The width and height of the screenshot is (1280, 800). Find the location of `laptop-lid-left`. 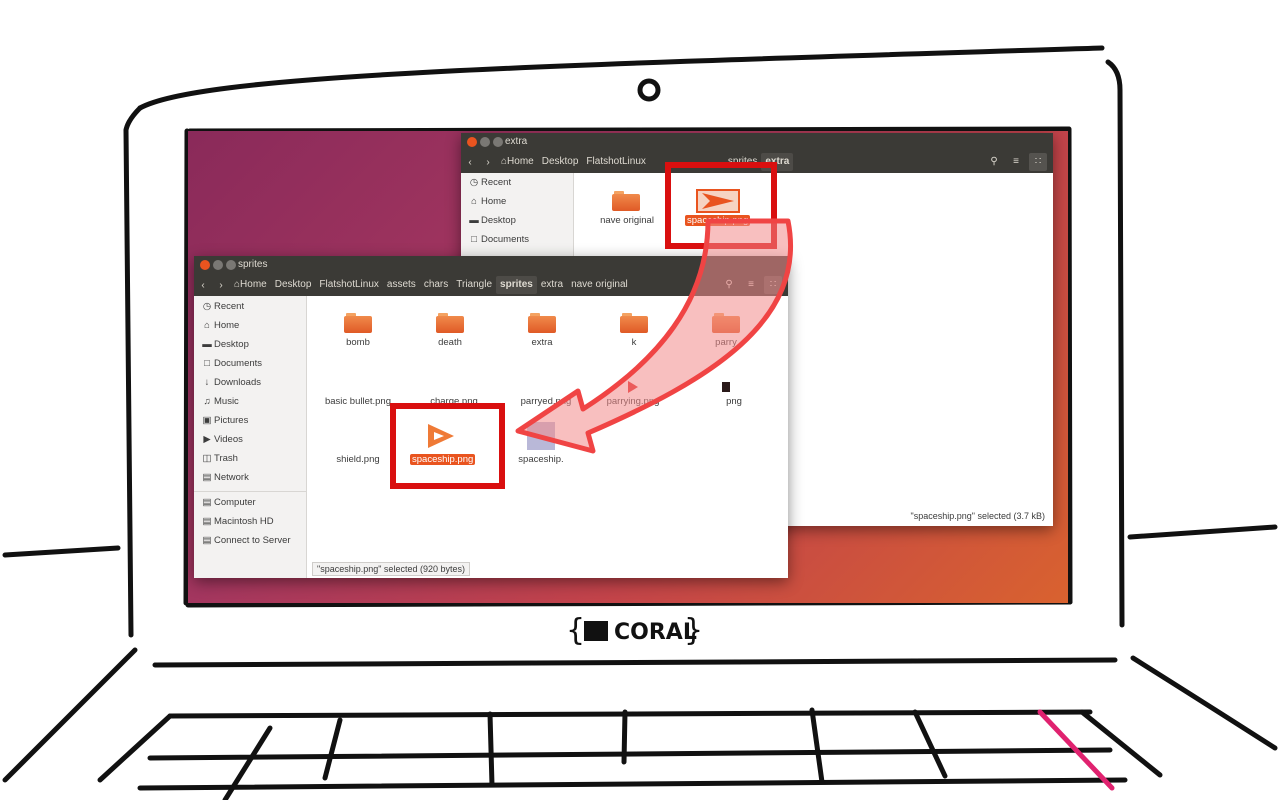

laptop-lid-left is located at coordinates (133, 371).